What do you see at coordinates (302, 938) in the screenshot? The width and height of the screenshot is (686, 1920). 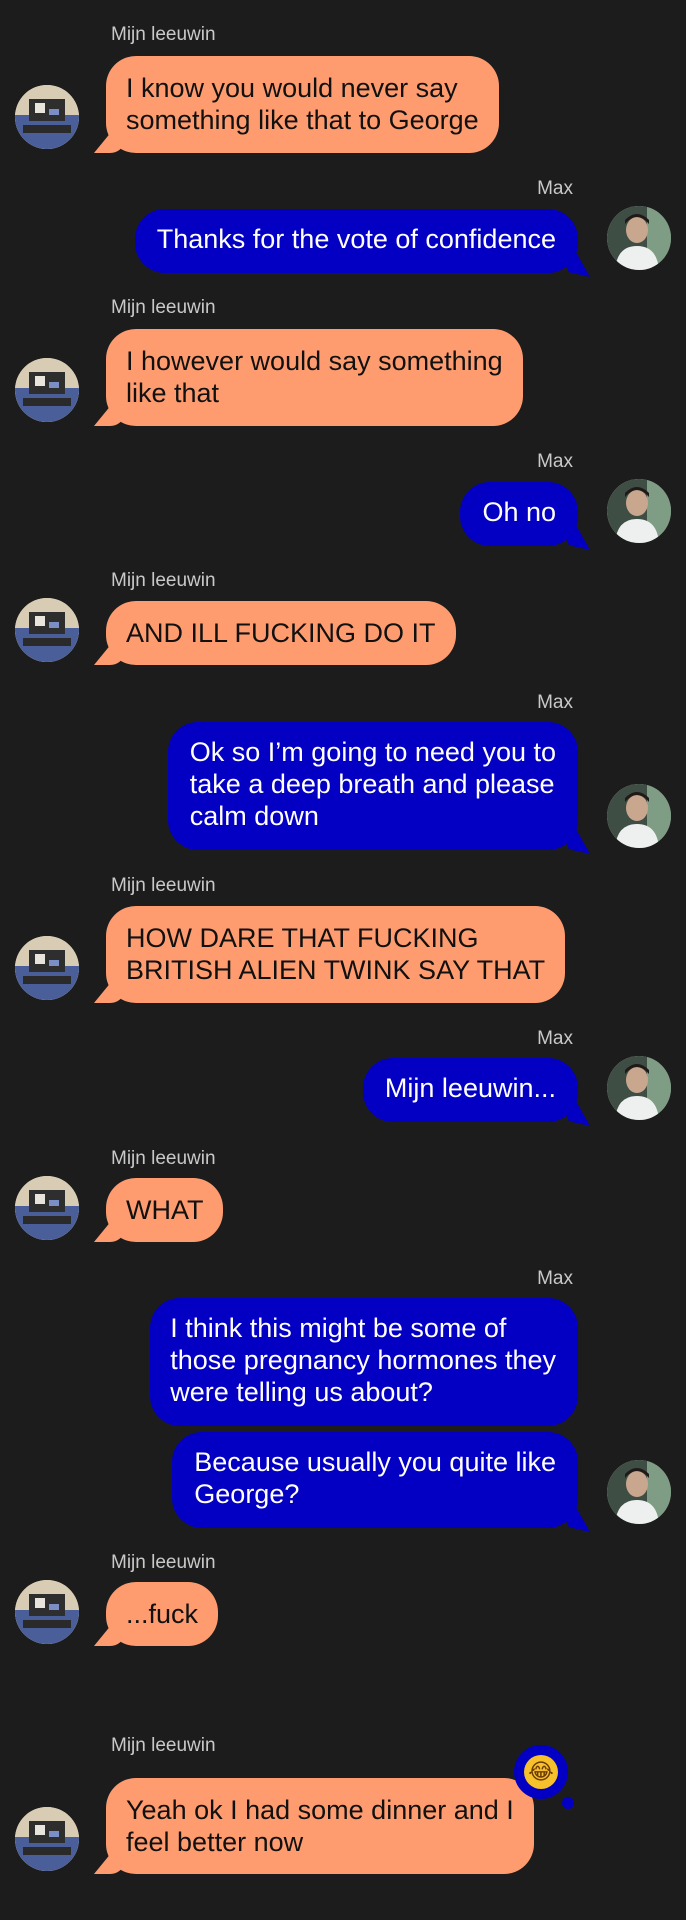 I see `message-line: HOW DARE THAT FUCKING` at bounding box center [302, 938].